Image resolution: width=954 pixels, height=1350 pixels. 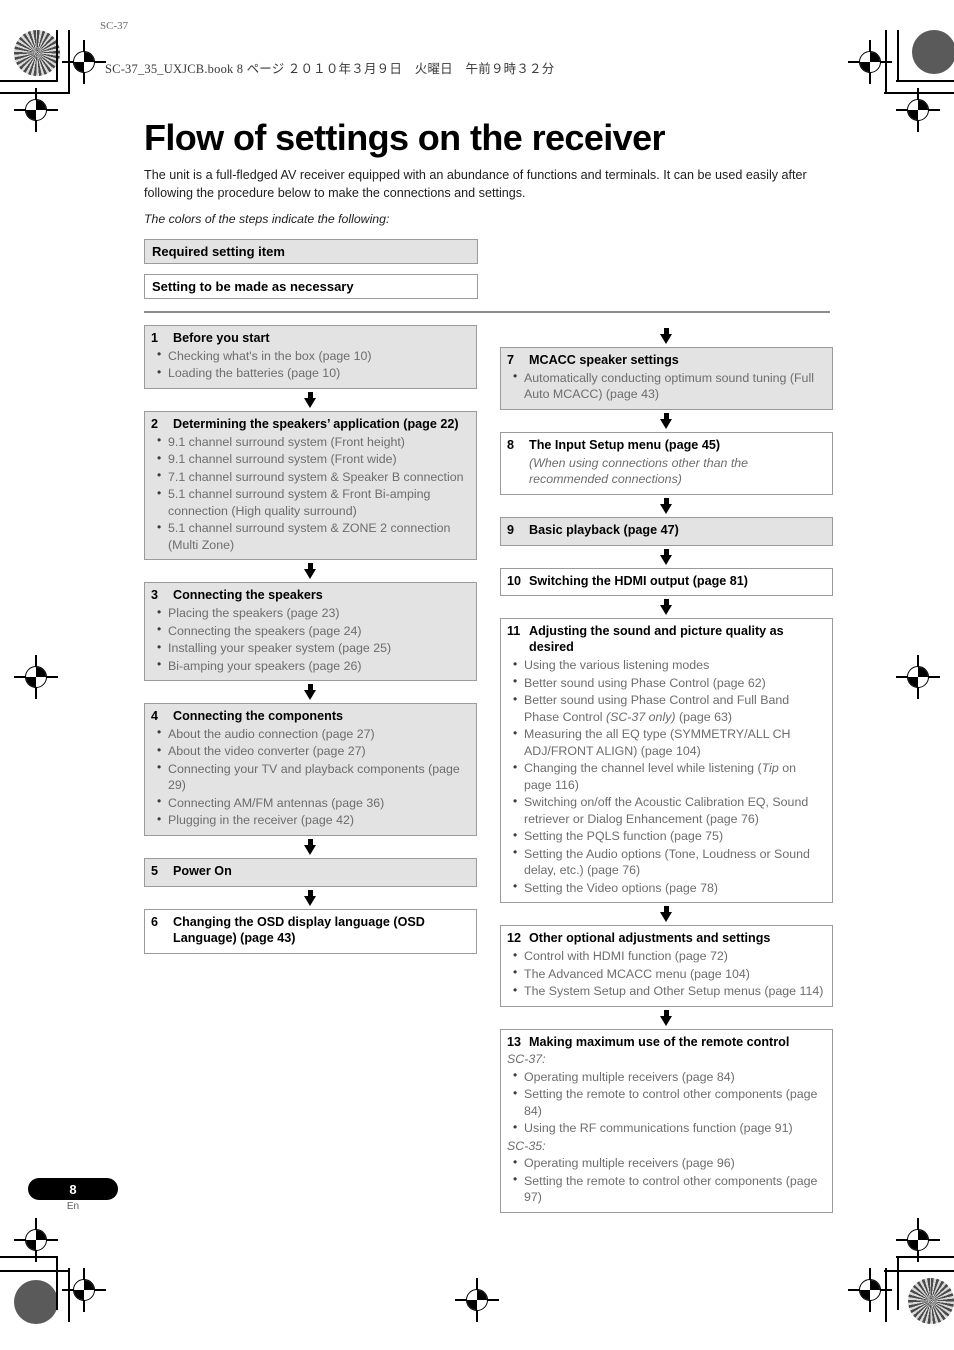 I want to click on step-number: 1, so click(x=155, y=338).